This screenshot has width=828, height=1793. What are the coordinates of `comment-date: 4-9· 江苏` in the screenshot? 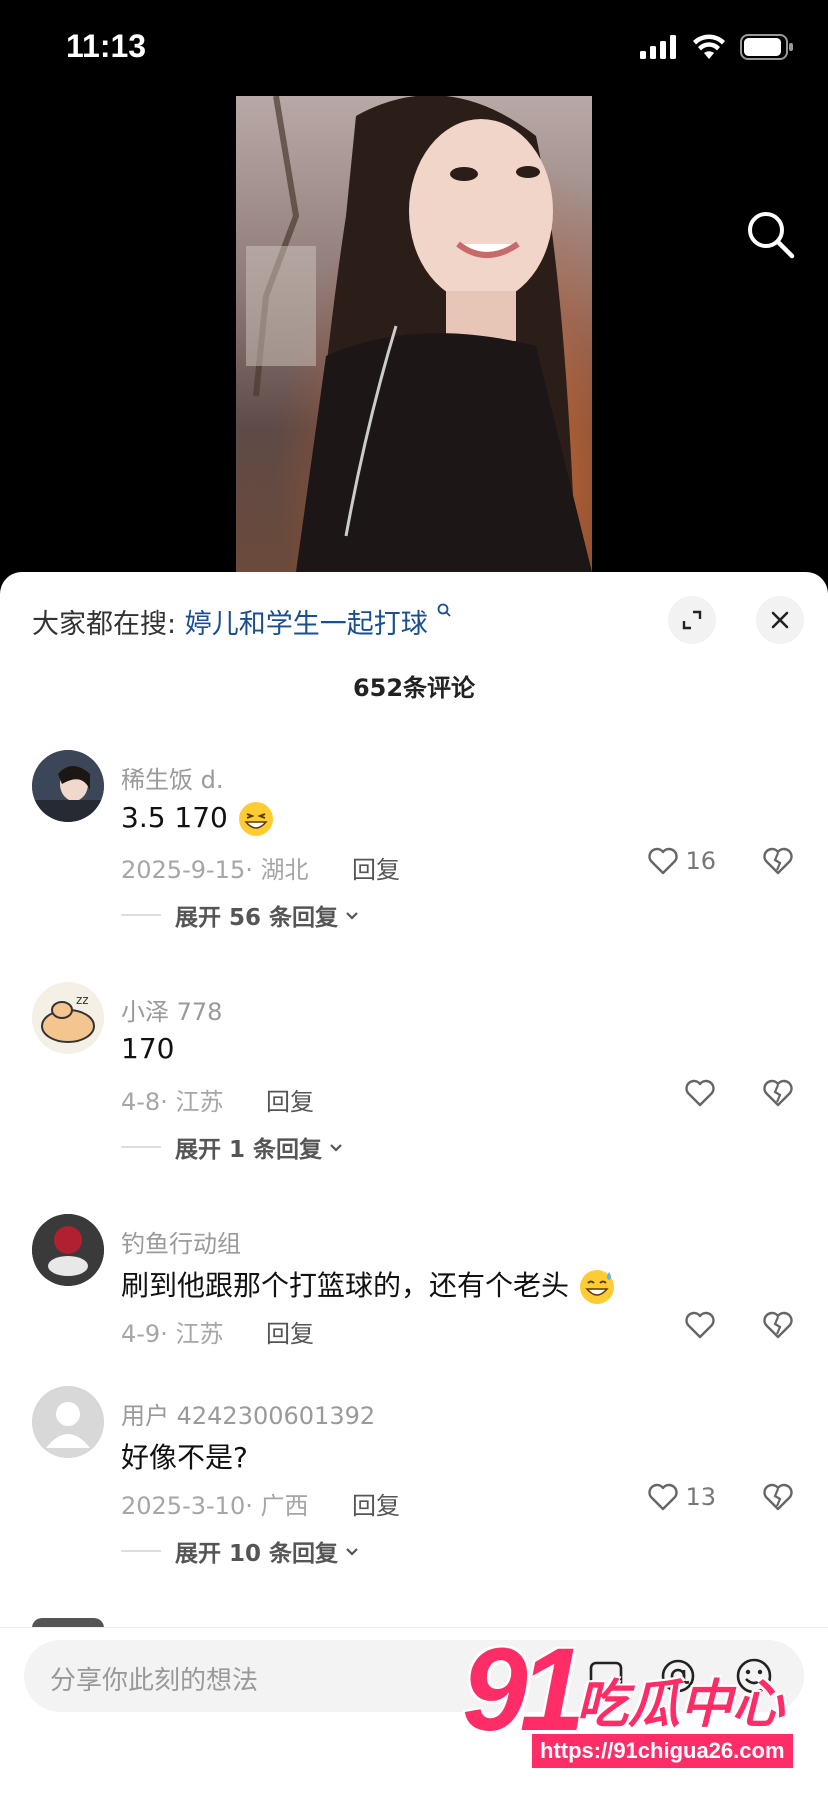 It's located at (172, 1334).